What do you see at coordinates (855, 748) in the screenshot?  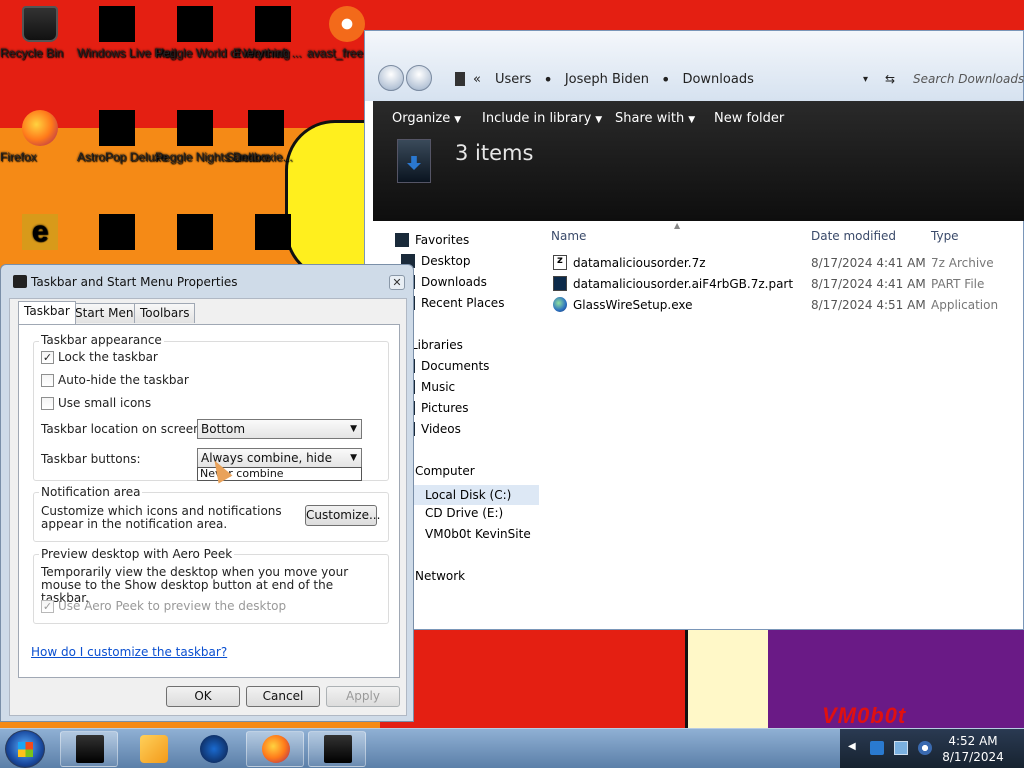 I see `tray-expand-icon: ◀` at bounding box center [855, 748].